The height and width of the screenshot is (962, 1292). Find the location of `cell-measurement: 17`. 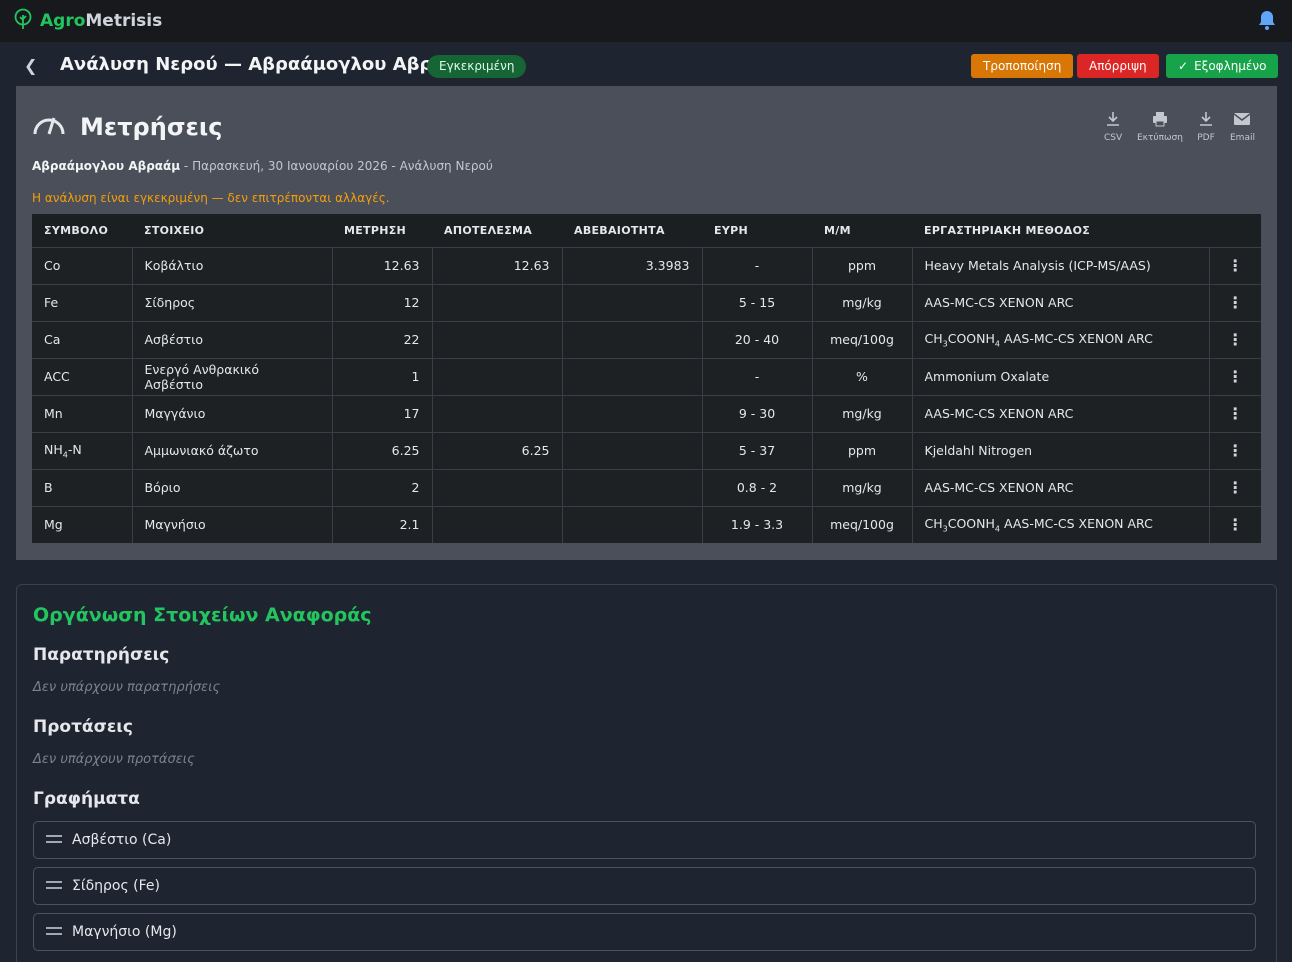

cell-measurement: 17 is located at coordinates (382, 413).